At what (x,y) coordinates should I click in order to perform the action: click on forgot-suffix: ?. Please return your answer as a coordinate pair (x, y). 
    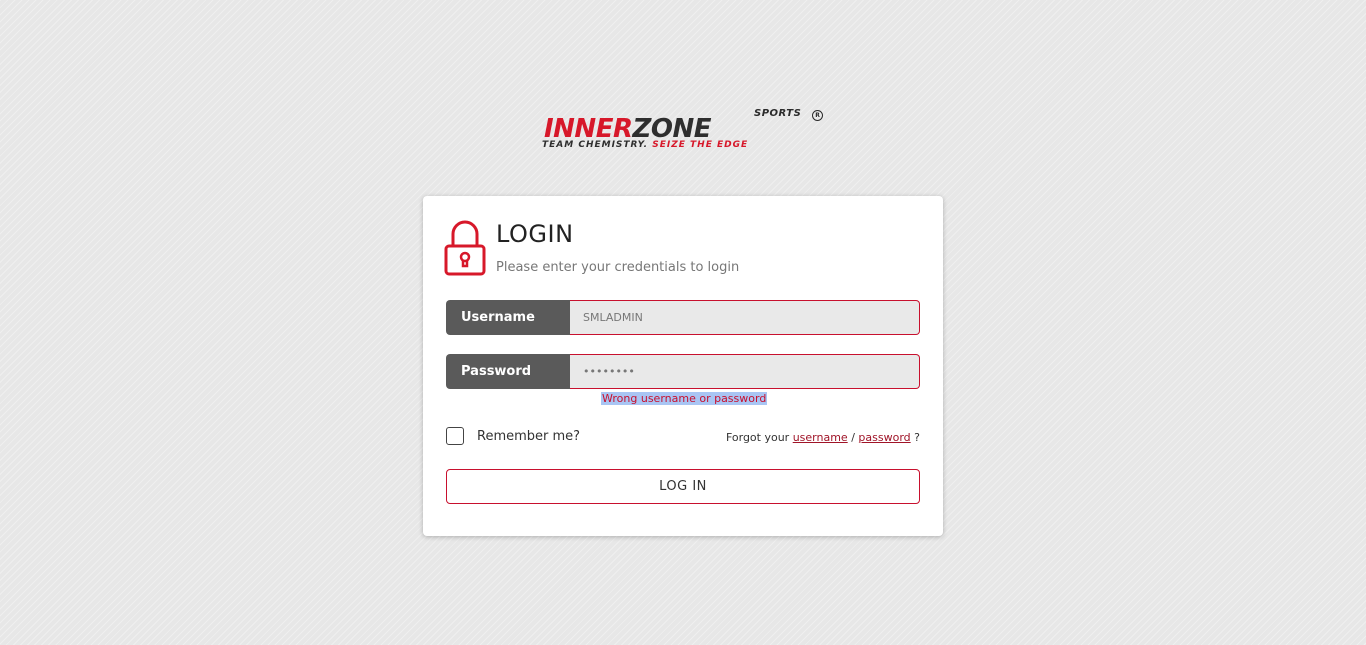
    Looking at the image, I should click on (917, 437).